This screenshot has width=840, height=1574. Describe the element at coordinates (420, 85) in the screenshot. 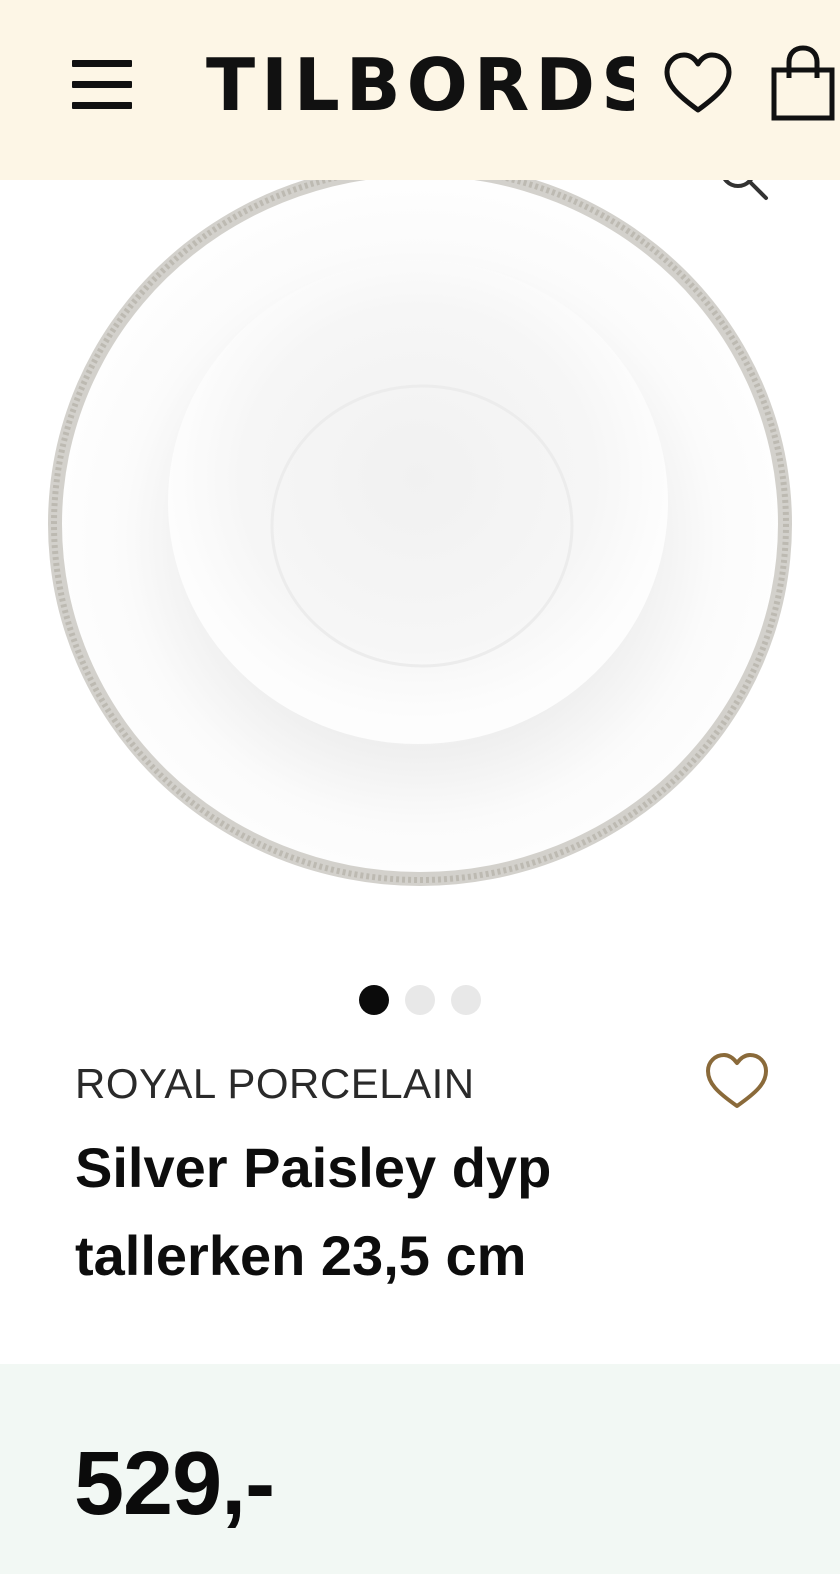

I see `site-logo: TILBORDS` at that location.